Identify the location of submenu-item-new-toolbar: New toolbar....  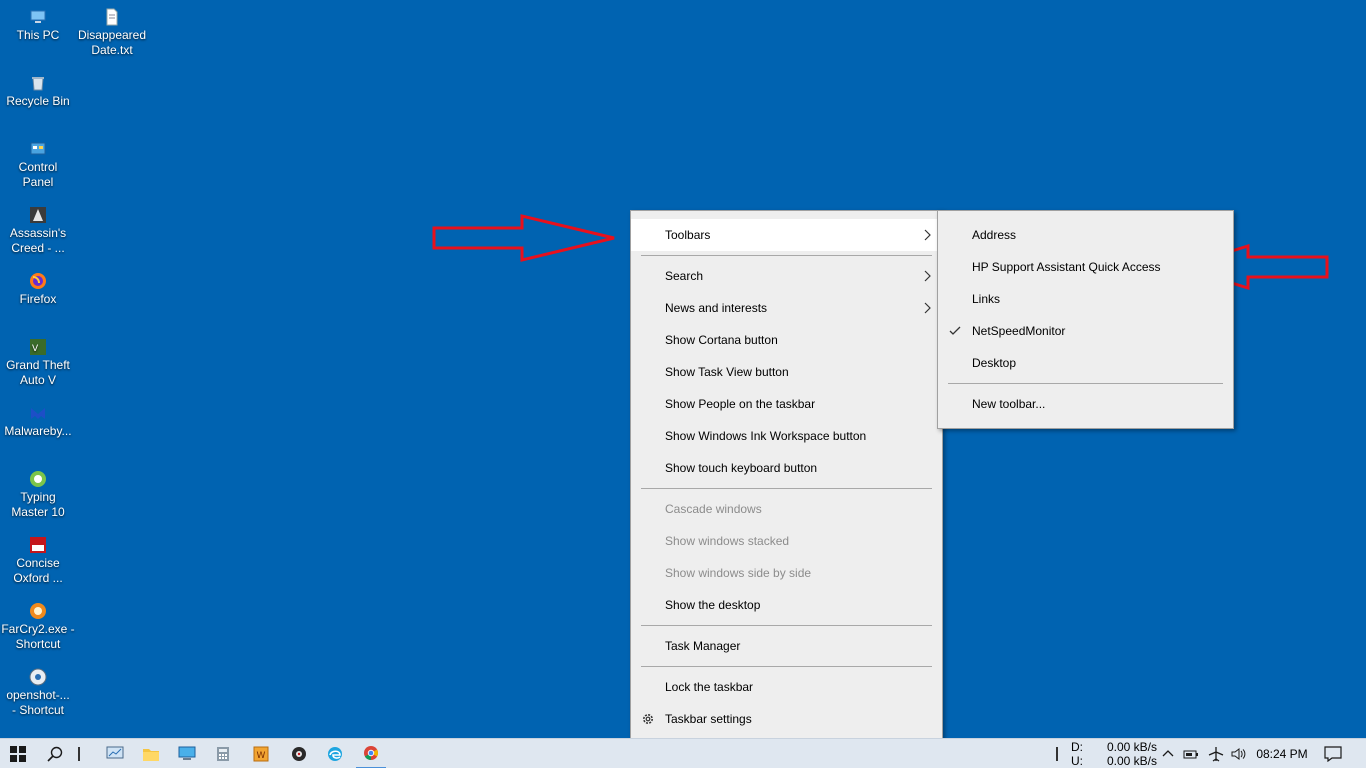
(1085, 404).